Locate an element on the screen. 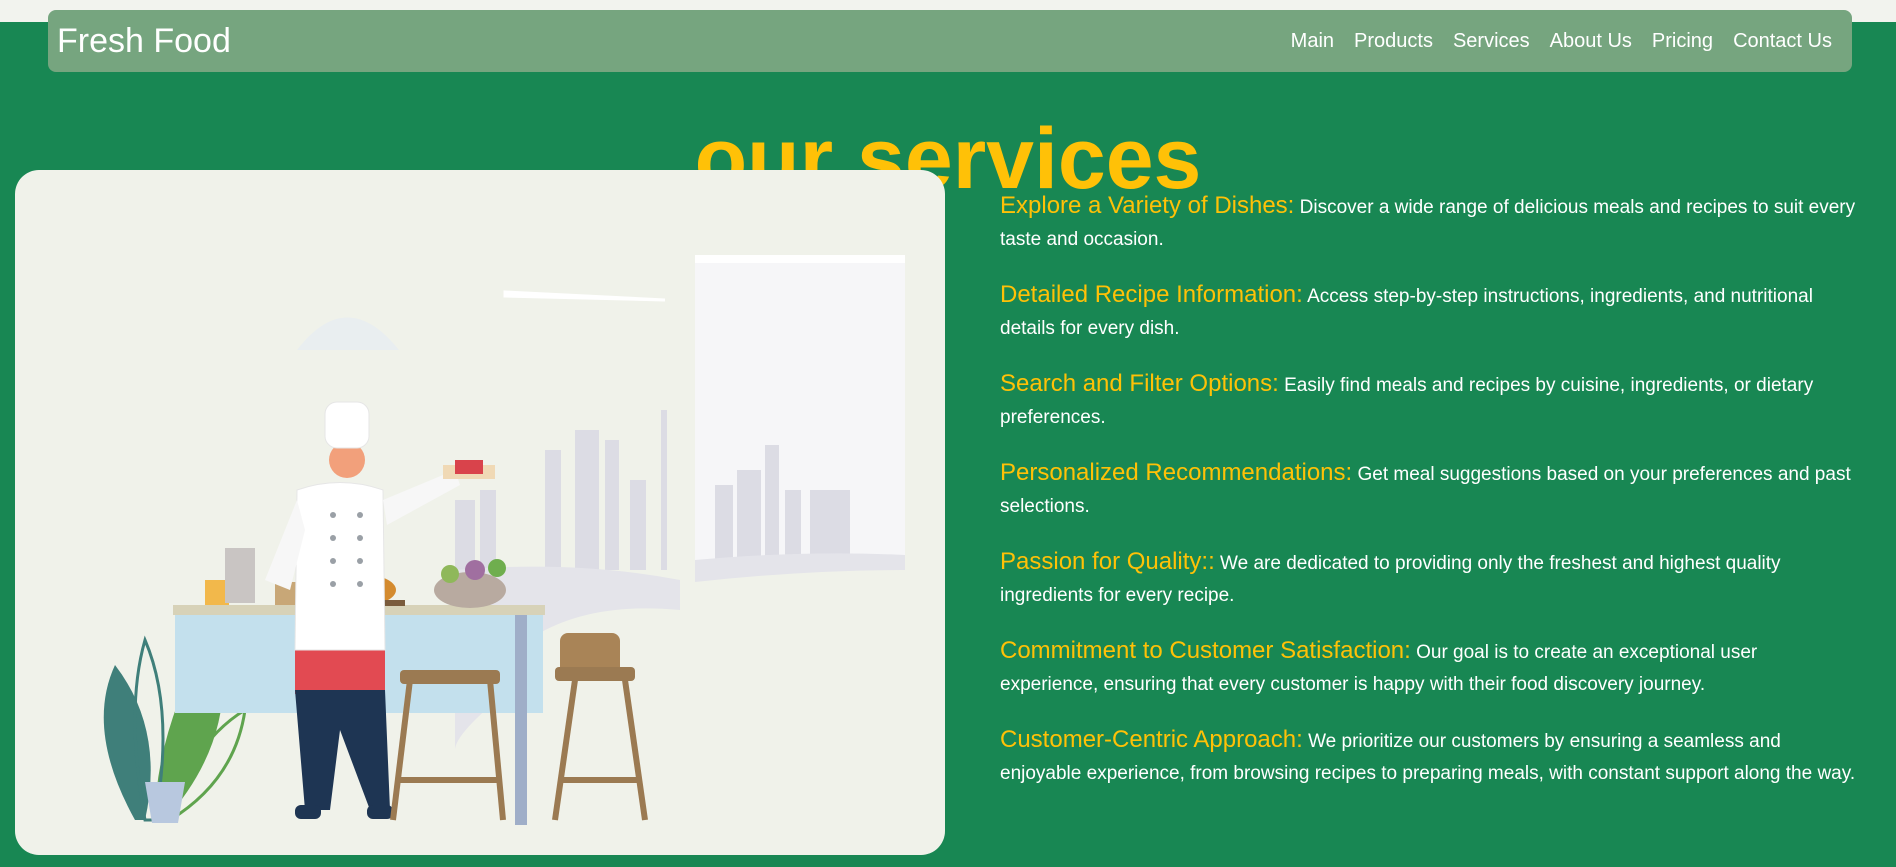 This screenshot has width=1896, height=867. nav-link-pricing: Pricing is located at coordinates (1682, 41).